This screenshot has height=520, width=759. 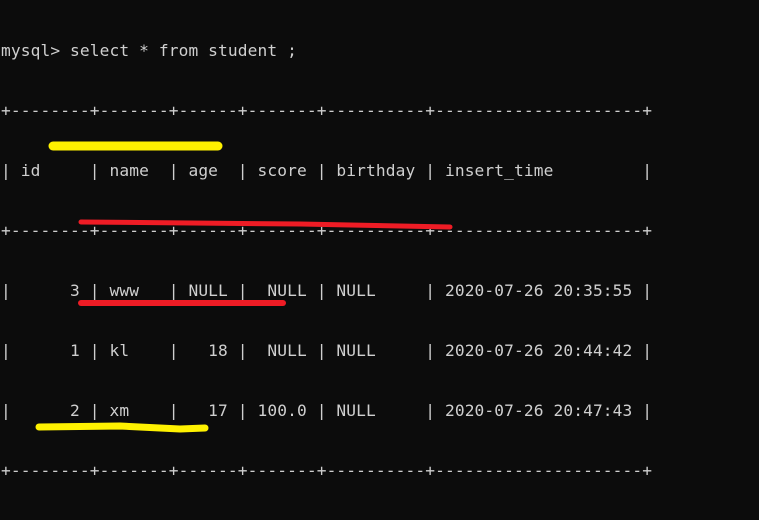 What do you see at coordinates (149, 50) in the screenshot?
I see `terminal-line: mysql> select * from student ;` at bounding box center [149, 50].